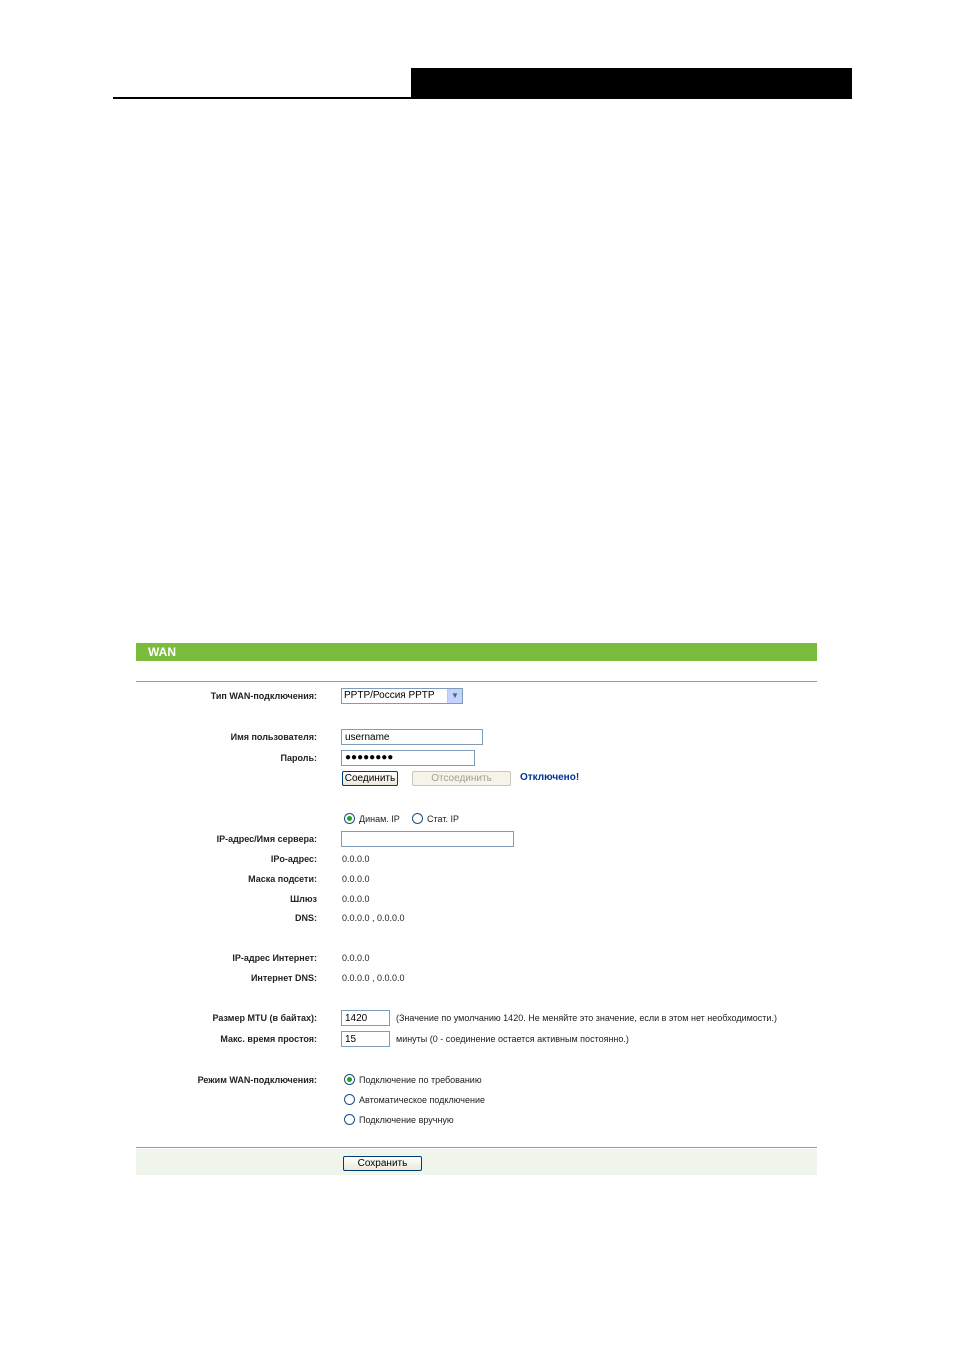 This screenshot has width=954, height=1350. What do you see at coordinates (476, 1147) in the screenshot?
I see `bottom-divider` at bounding box center [476, 1147].